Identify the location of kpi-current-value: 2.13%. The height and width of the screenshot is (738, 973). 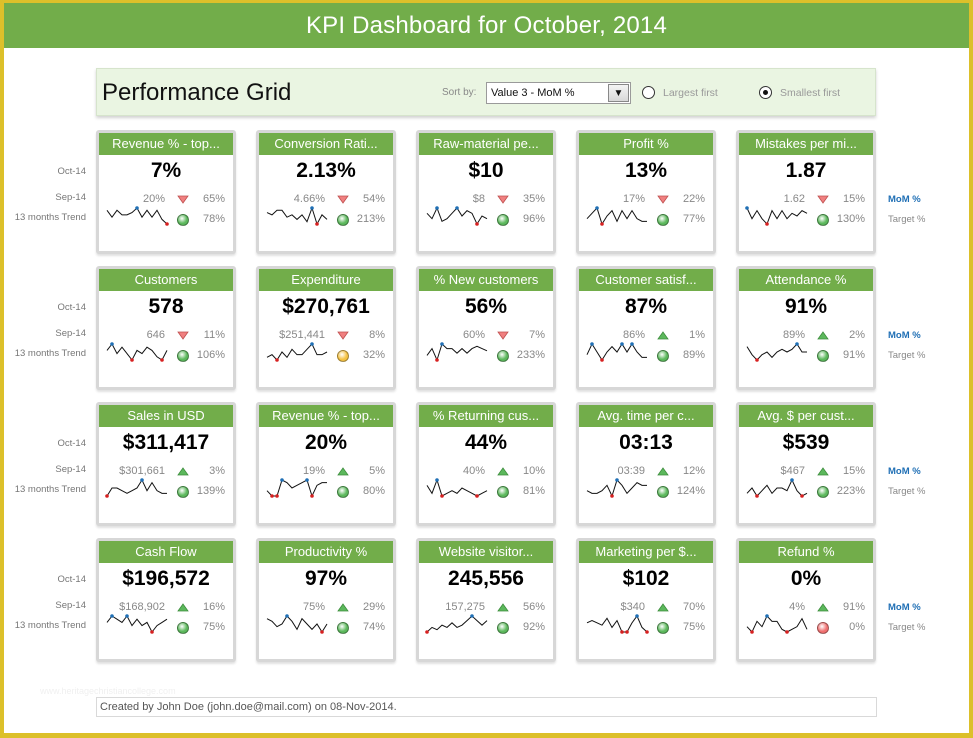
(326, 170).